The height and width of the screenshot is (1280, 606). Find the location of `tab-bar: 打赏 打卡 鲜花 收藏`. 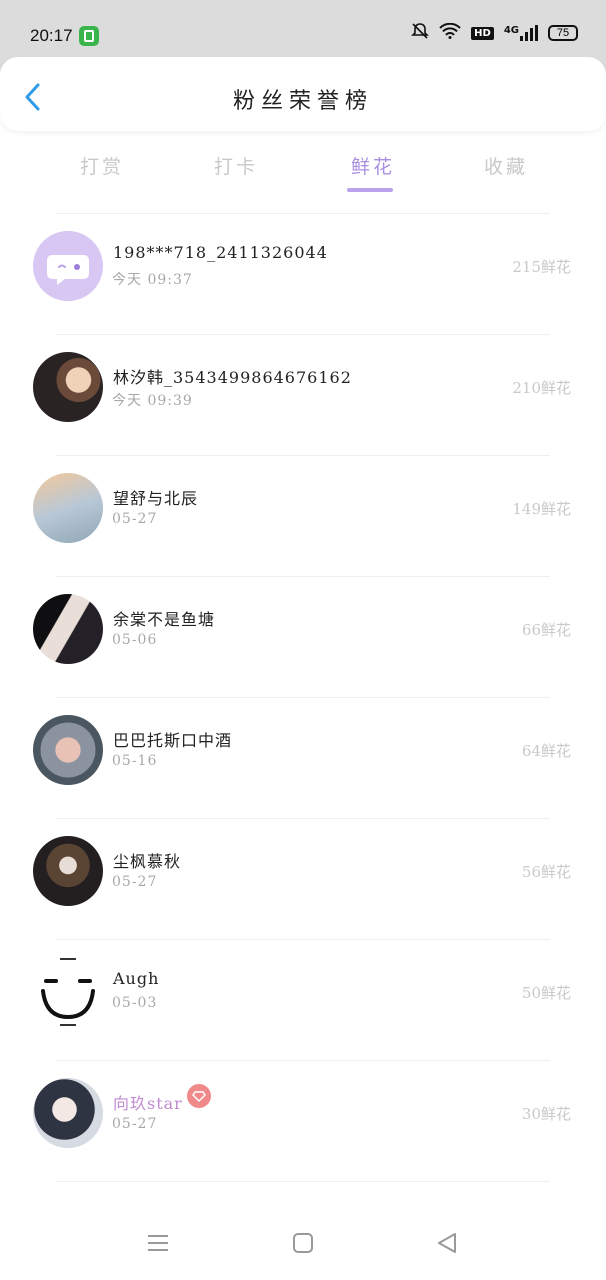

tab-bar: 打赏 打卡 鲜花 收藏 is located at coordinates (303, 170).